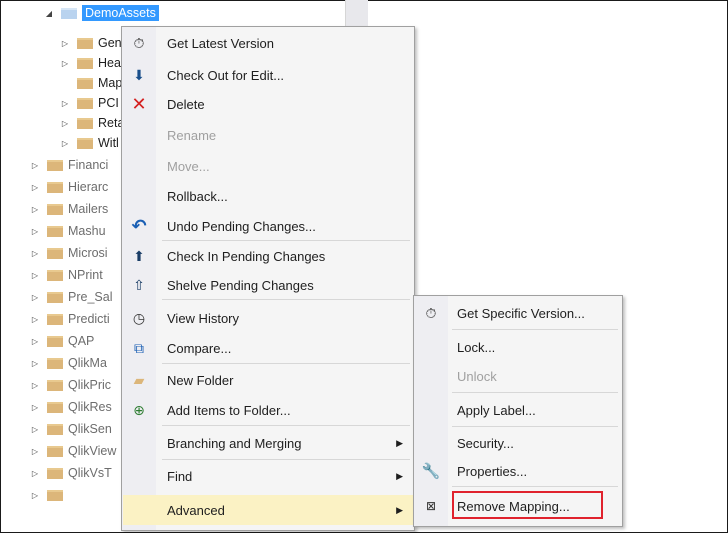 Image resolution: width=728 pixels, height=533 pixels. What do you see at coordinates (81, 341) in the screenshot?
I see `tree-node-label: QAP` at bounding box center [81, 341].